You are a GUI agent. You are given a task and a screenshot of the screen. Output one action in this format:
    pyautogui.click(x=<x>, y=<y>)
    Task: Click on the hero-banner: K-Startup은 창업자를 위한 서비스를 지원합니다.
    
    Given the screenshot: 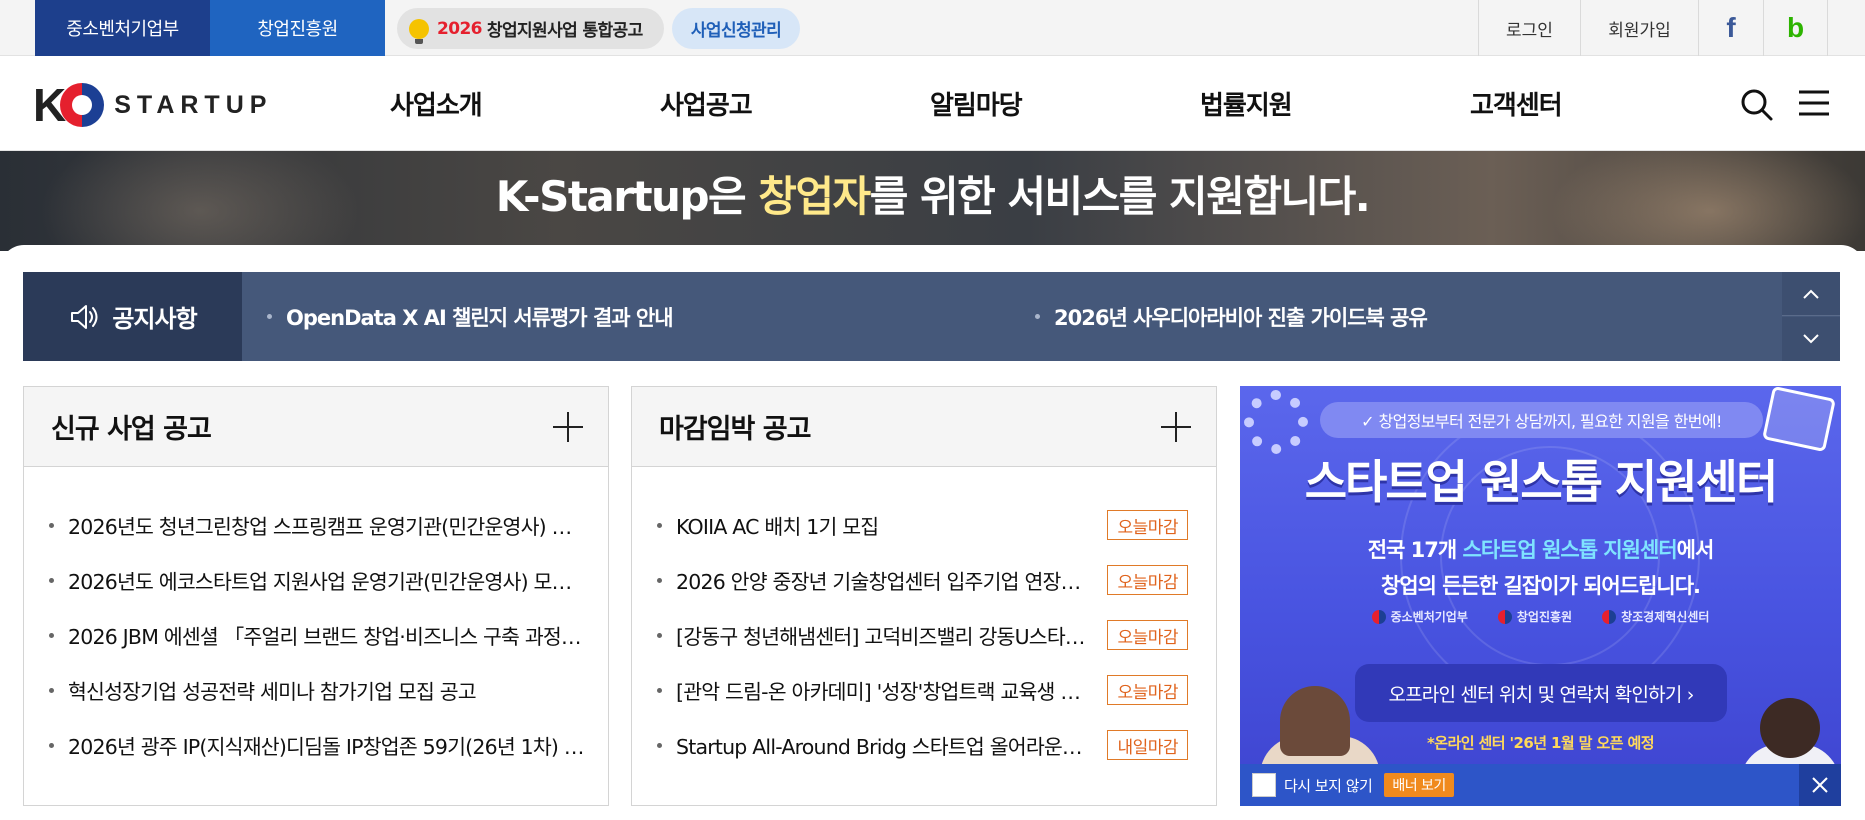 What is the action you would take?
    pyautogui.click(x=932, y=201)
    